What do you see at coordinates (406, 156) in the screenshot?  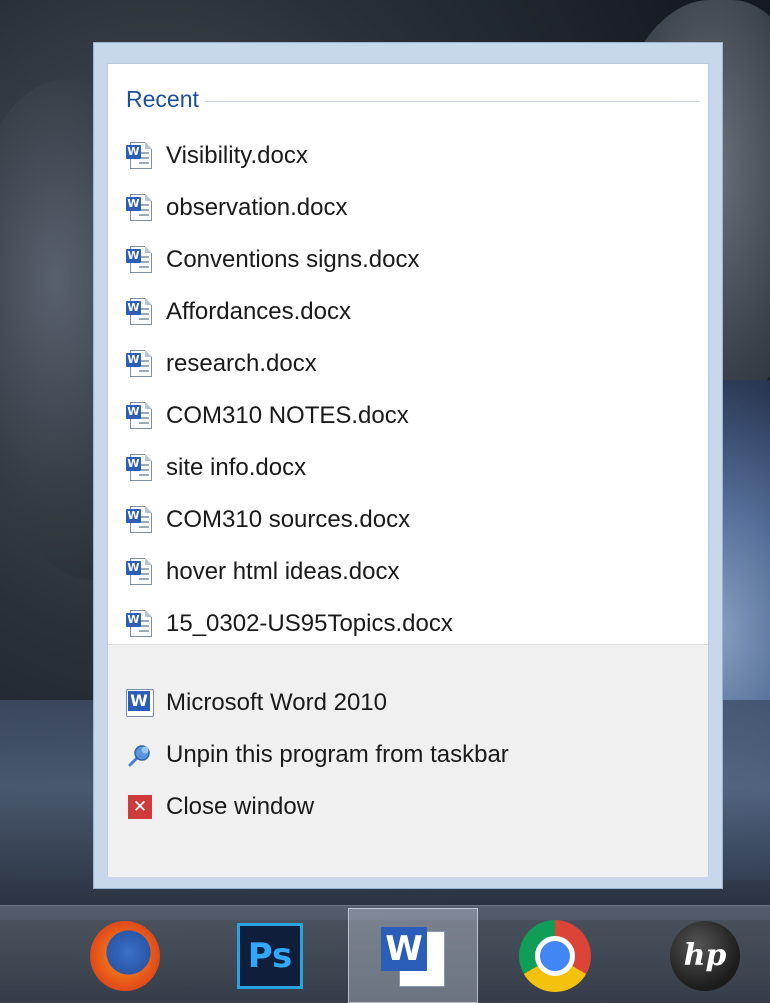 I see `recent-document-item: W Visibility.docx` at bounding box center [406, 156].